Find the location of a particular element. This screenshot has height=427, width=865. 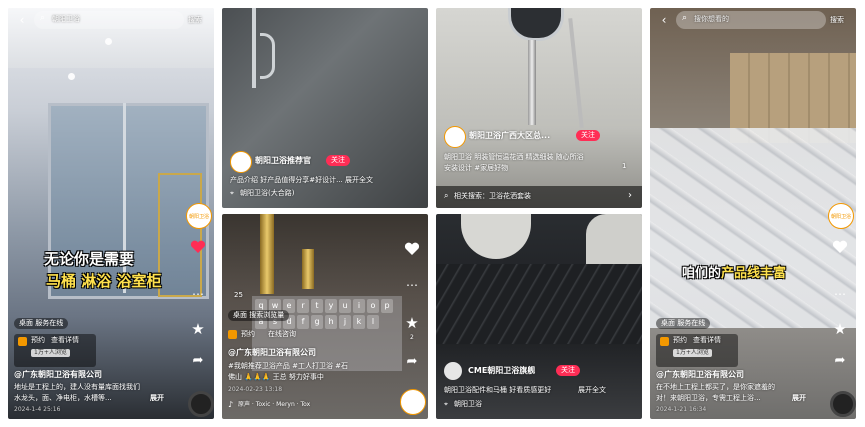

description-line2: 安装设计 #家居好物 is located at coordinates (476, 168).